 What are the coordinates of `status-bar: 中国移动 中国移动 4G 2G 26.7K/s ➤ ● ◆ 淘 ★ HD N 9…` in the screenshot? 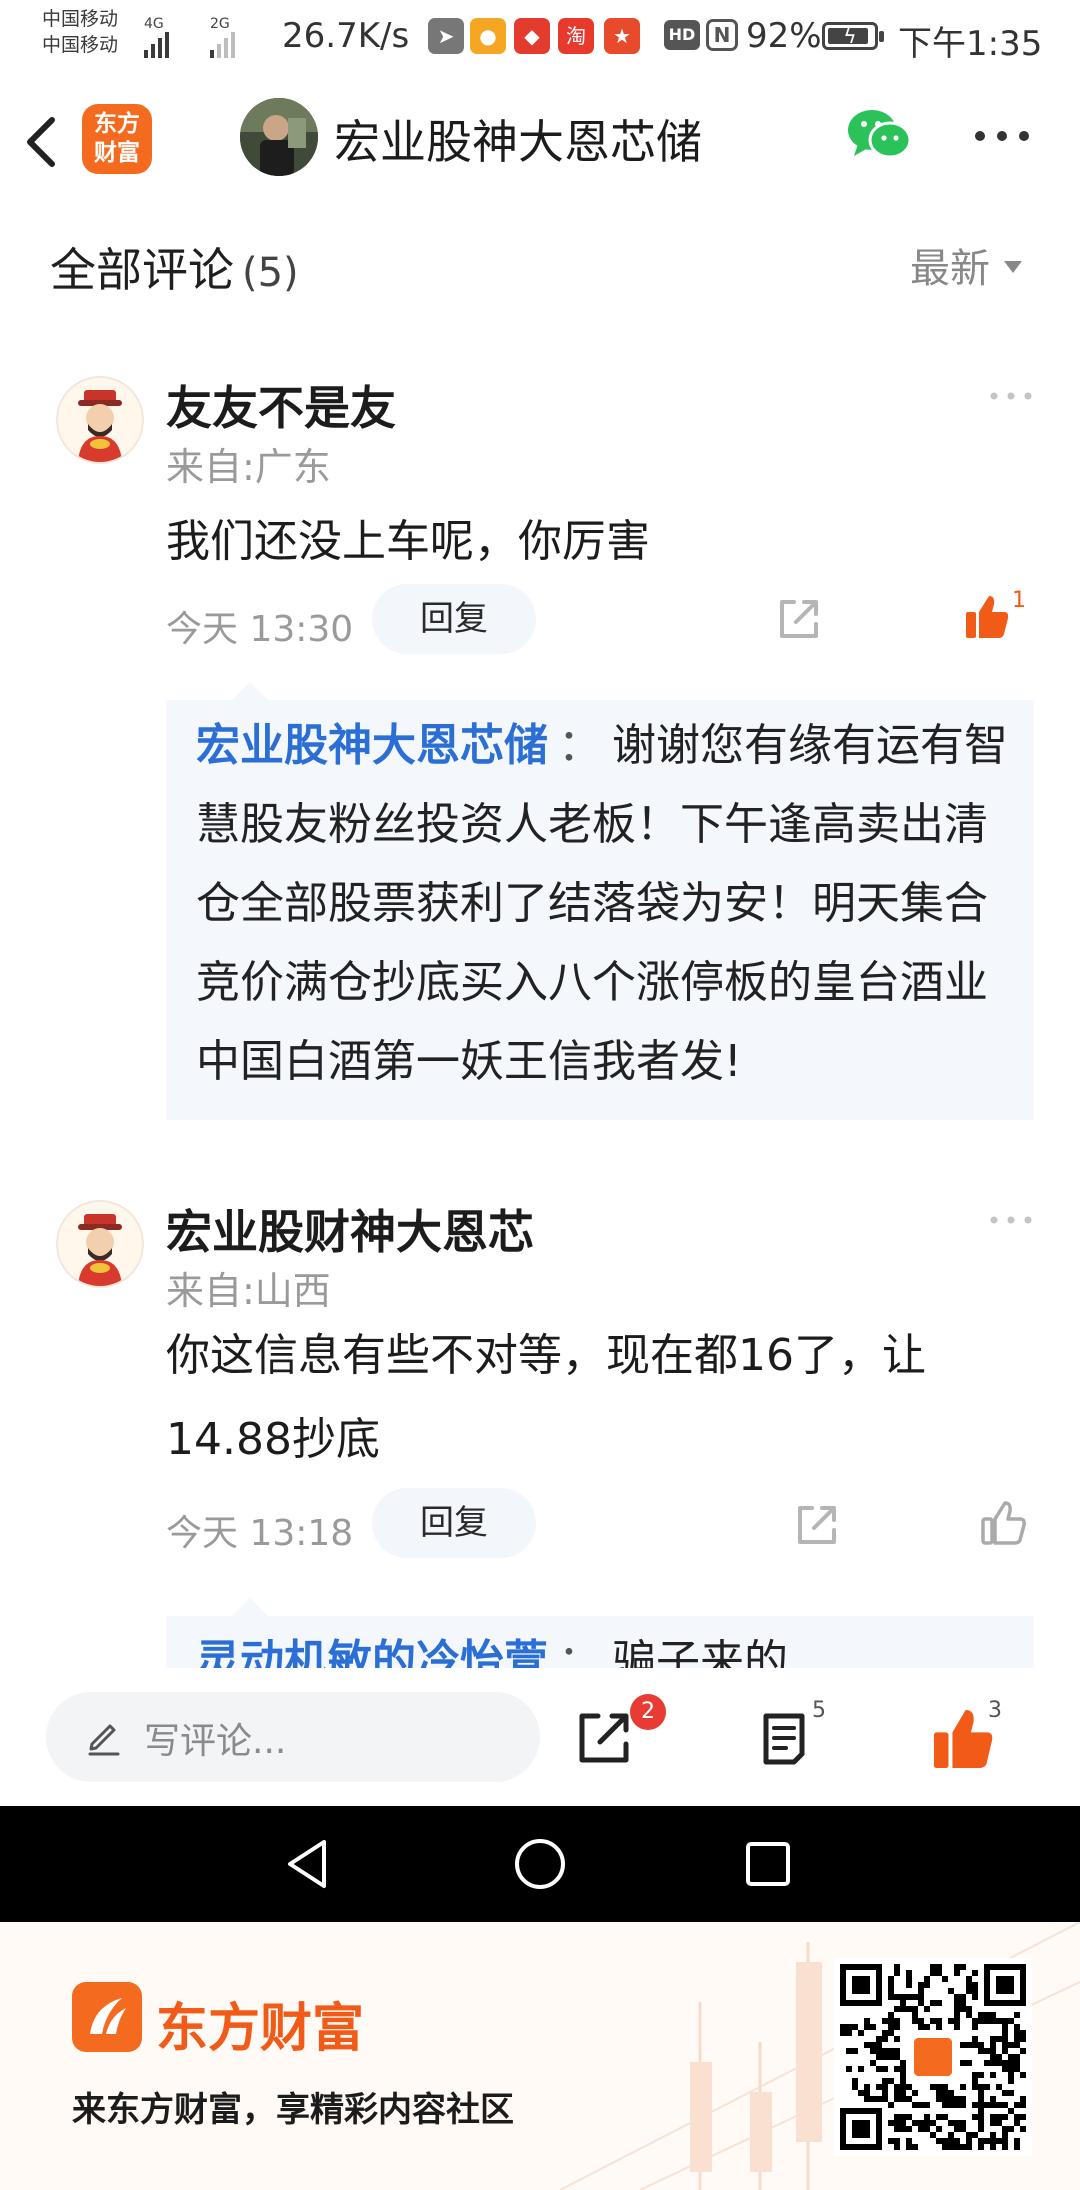 It's located at (542, 35).